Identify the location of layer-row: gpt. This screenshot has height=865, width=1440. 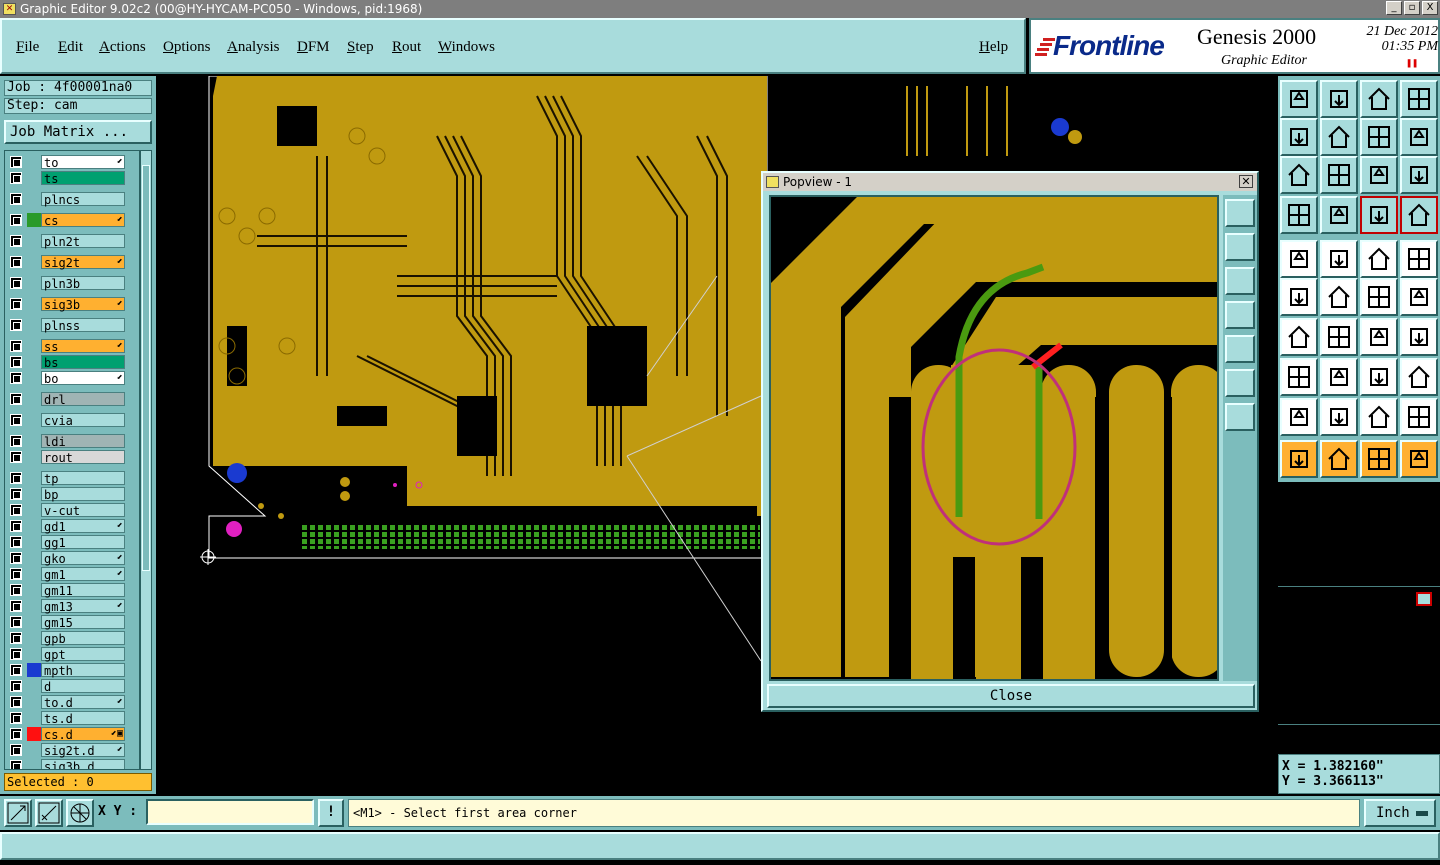
(67, 654).